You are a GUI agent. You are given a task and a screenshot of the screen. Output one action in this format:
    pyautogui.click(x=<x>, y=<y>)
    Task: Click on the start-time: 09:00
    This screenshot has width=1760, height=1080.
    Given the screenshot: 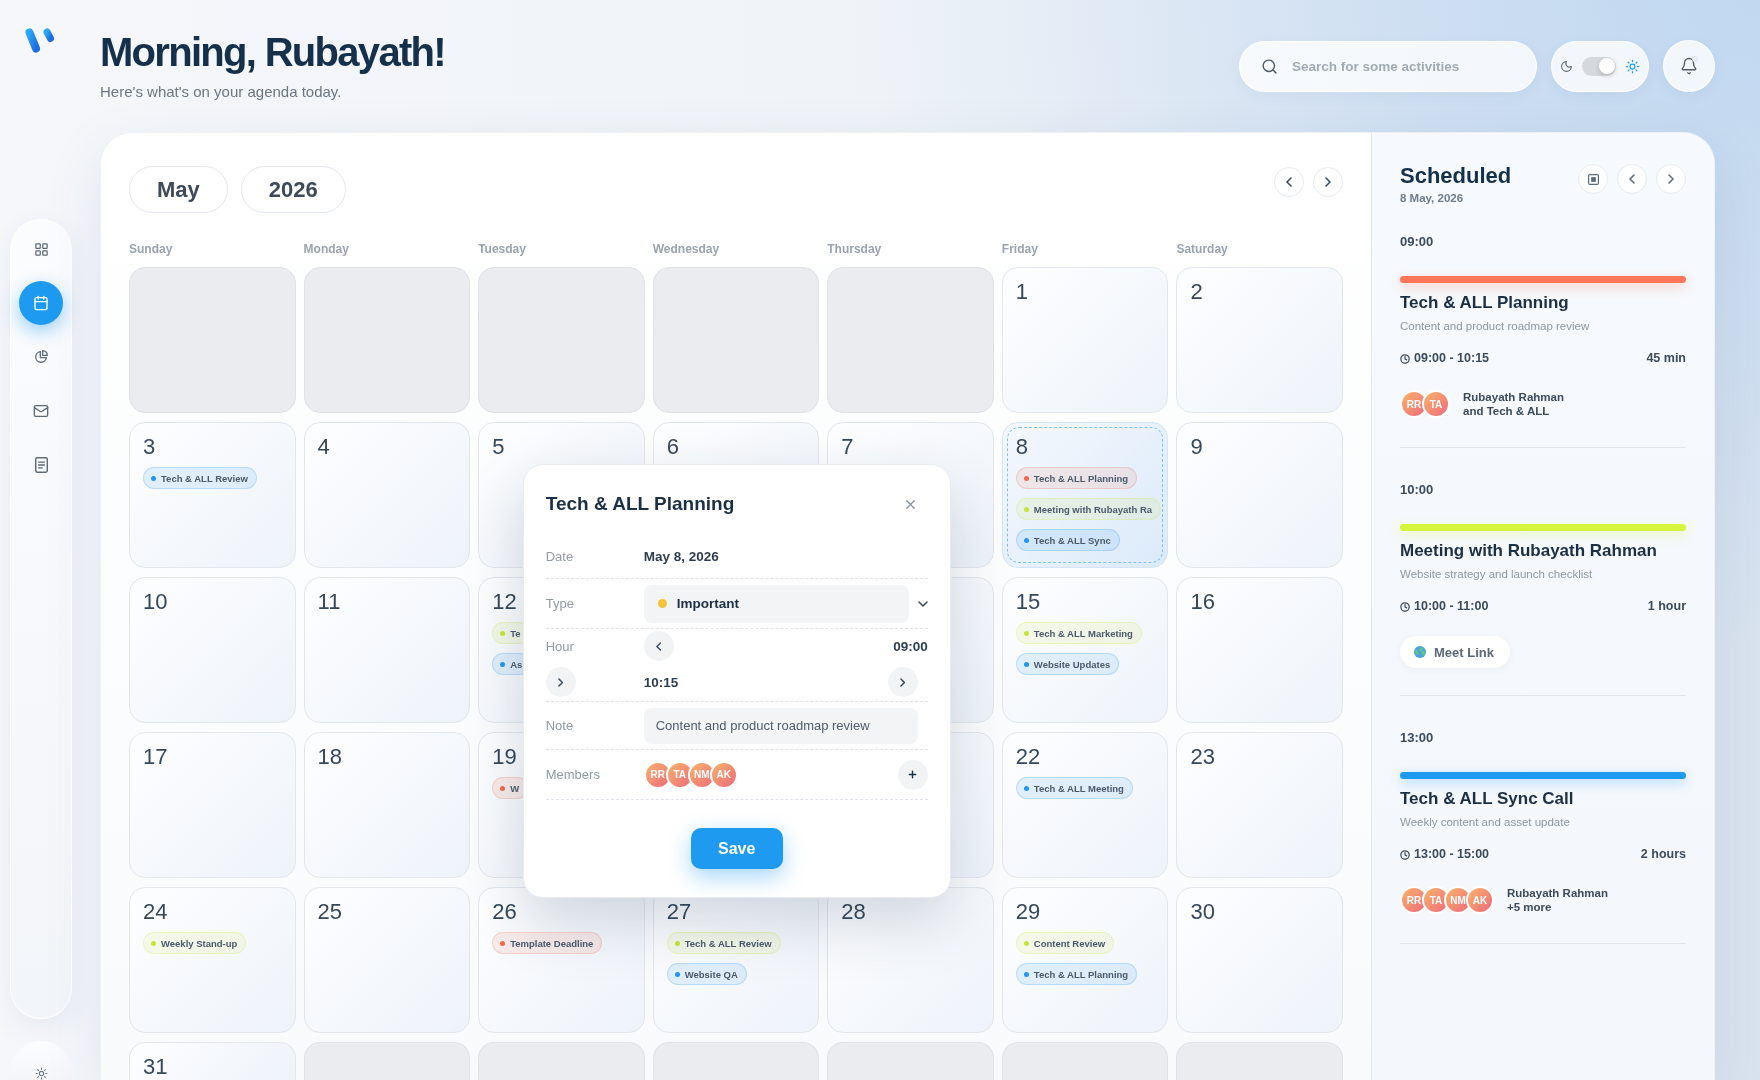 What is the action you would take?
    pyautogui.click(x=910, y=646)
    